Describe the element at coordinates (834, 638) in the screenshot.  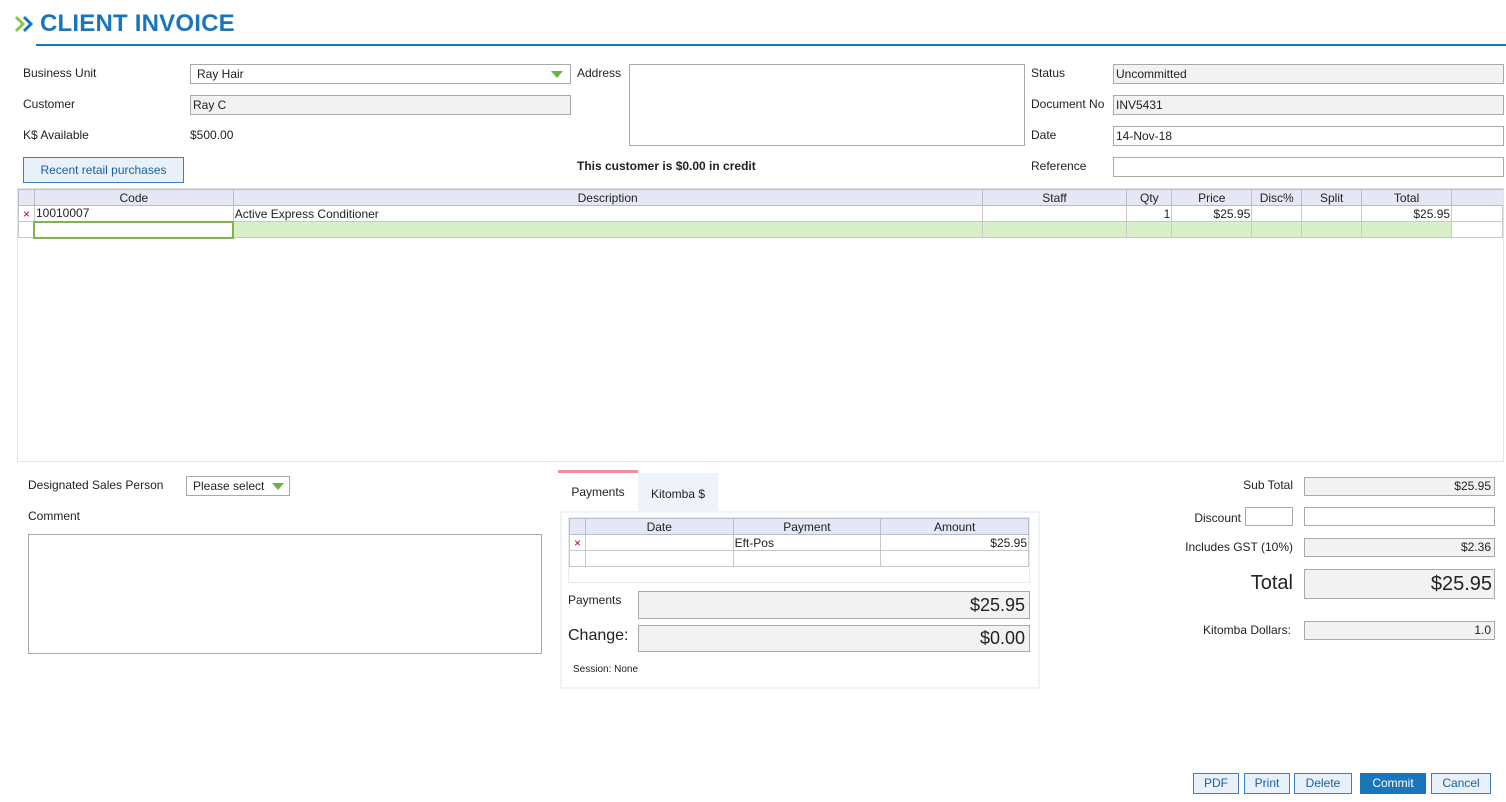
I see `change-field: $0.00` at that location.